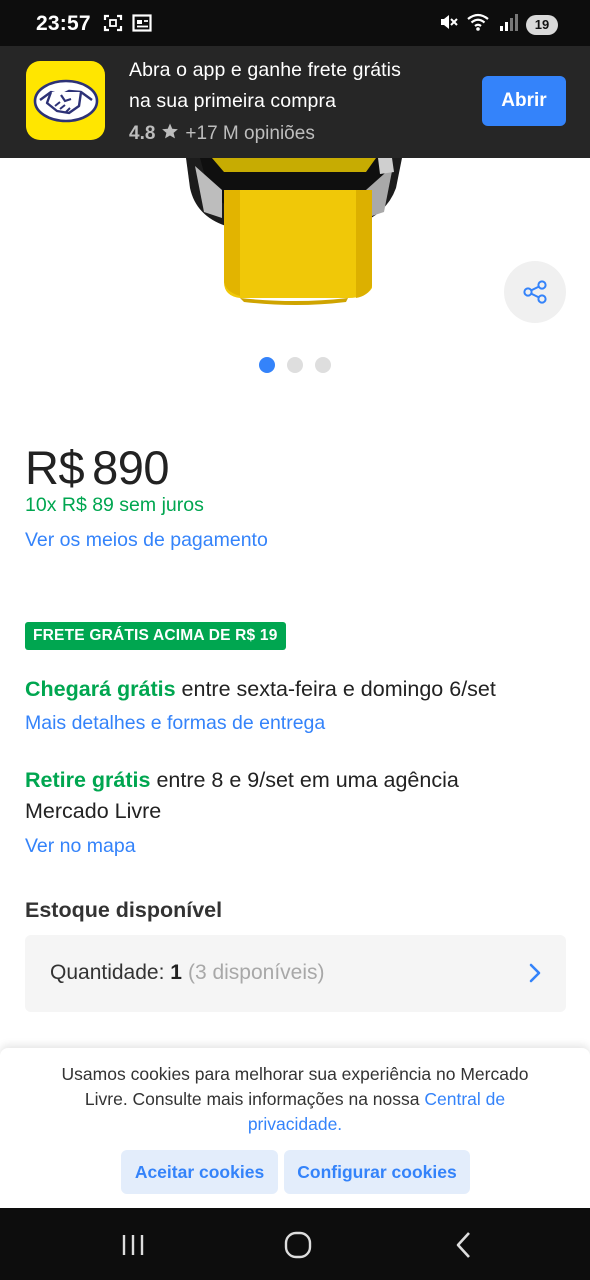  What do you see at coordinates (508, 24) in the screenshot?
I see `signal-icon` at bounding box center [508, 24].